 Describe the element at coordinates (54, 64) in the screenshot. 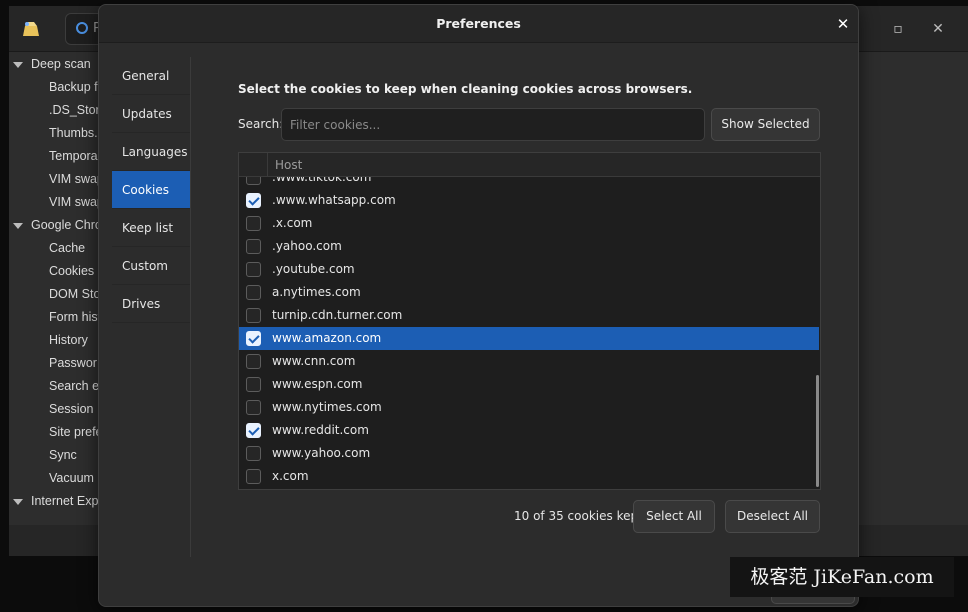

I see `tree-group: Deep scan` at that location.